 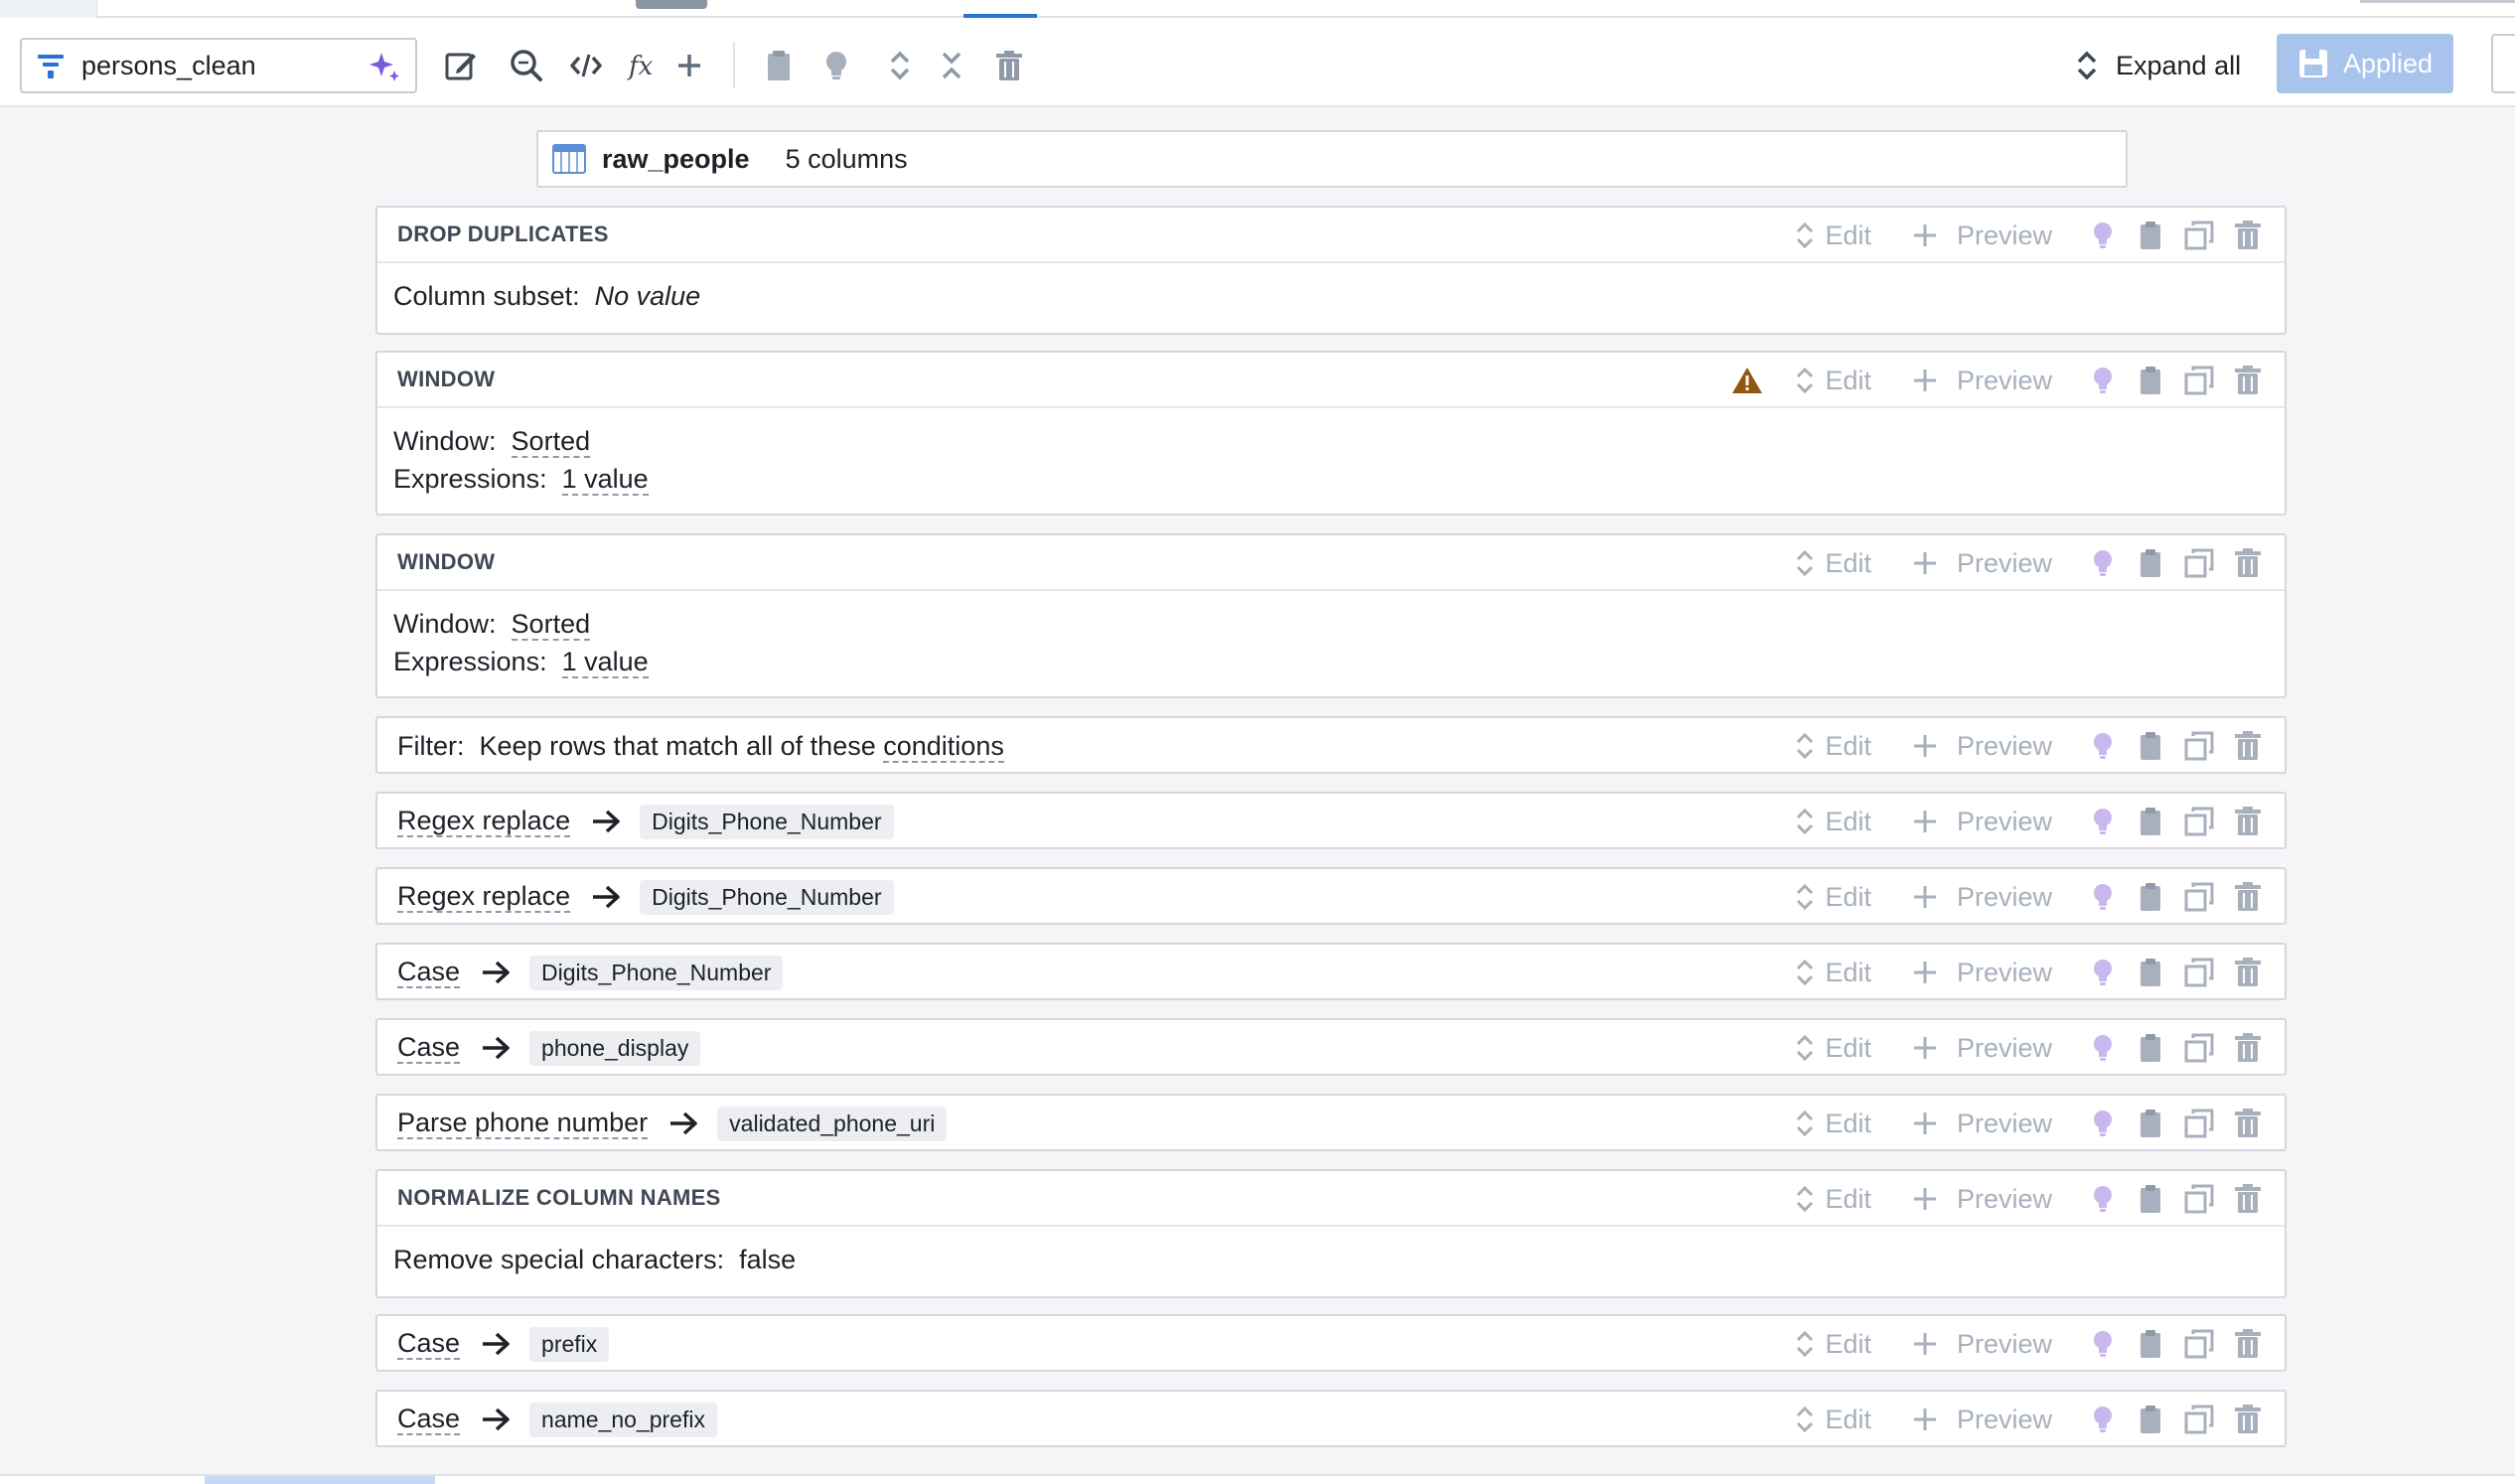 What do you see at coordinates (2503, 63) in the screenshot?
I see `overflow-button-fragment` at bounding box center [2503, 63].